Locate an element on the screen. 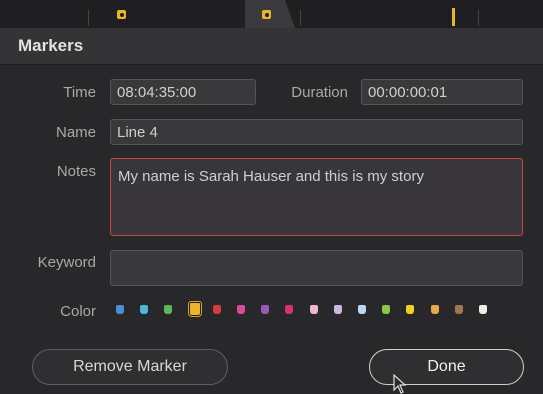  color-label: Color is located at coordinates (78, 311).